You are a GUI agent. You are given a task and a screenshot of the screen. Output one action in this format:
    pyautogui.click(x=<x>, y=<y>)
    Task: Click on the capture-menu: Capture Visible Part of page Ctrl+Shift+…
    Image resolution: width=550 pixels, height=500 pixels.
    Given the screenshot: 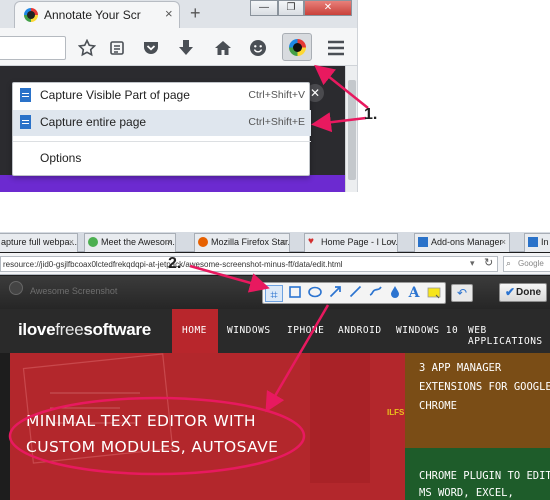 What is the action you would take?
    pyautogui.click(x=161, y=129)
    